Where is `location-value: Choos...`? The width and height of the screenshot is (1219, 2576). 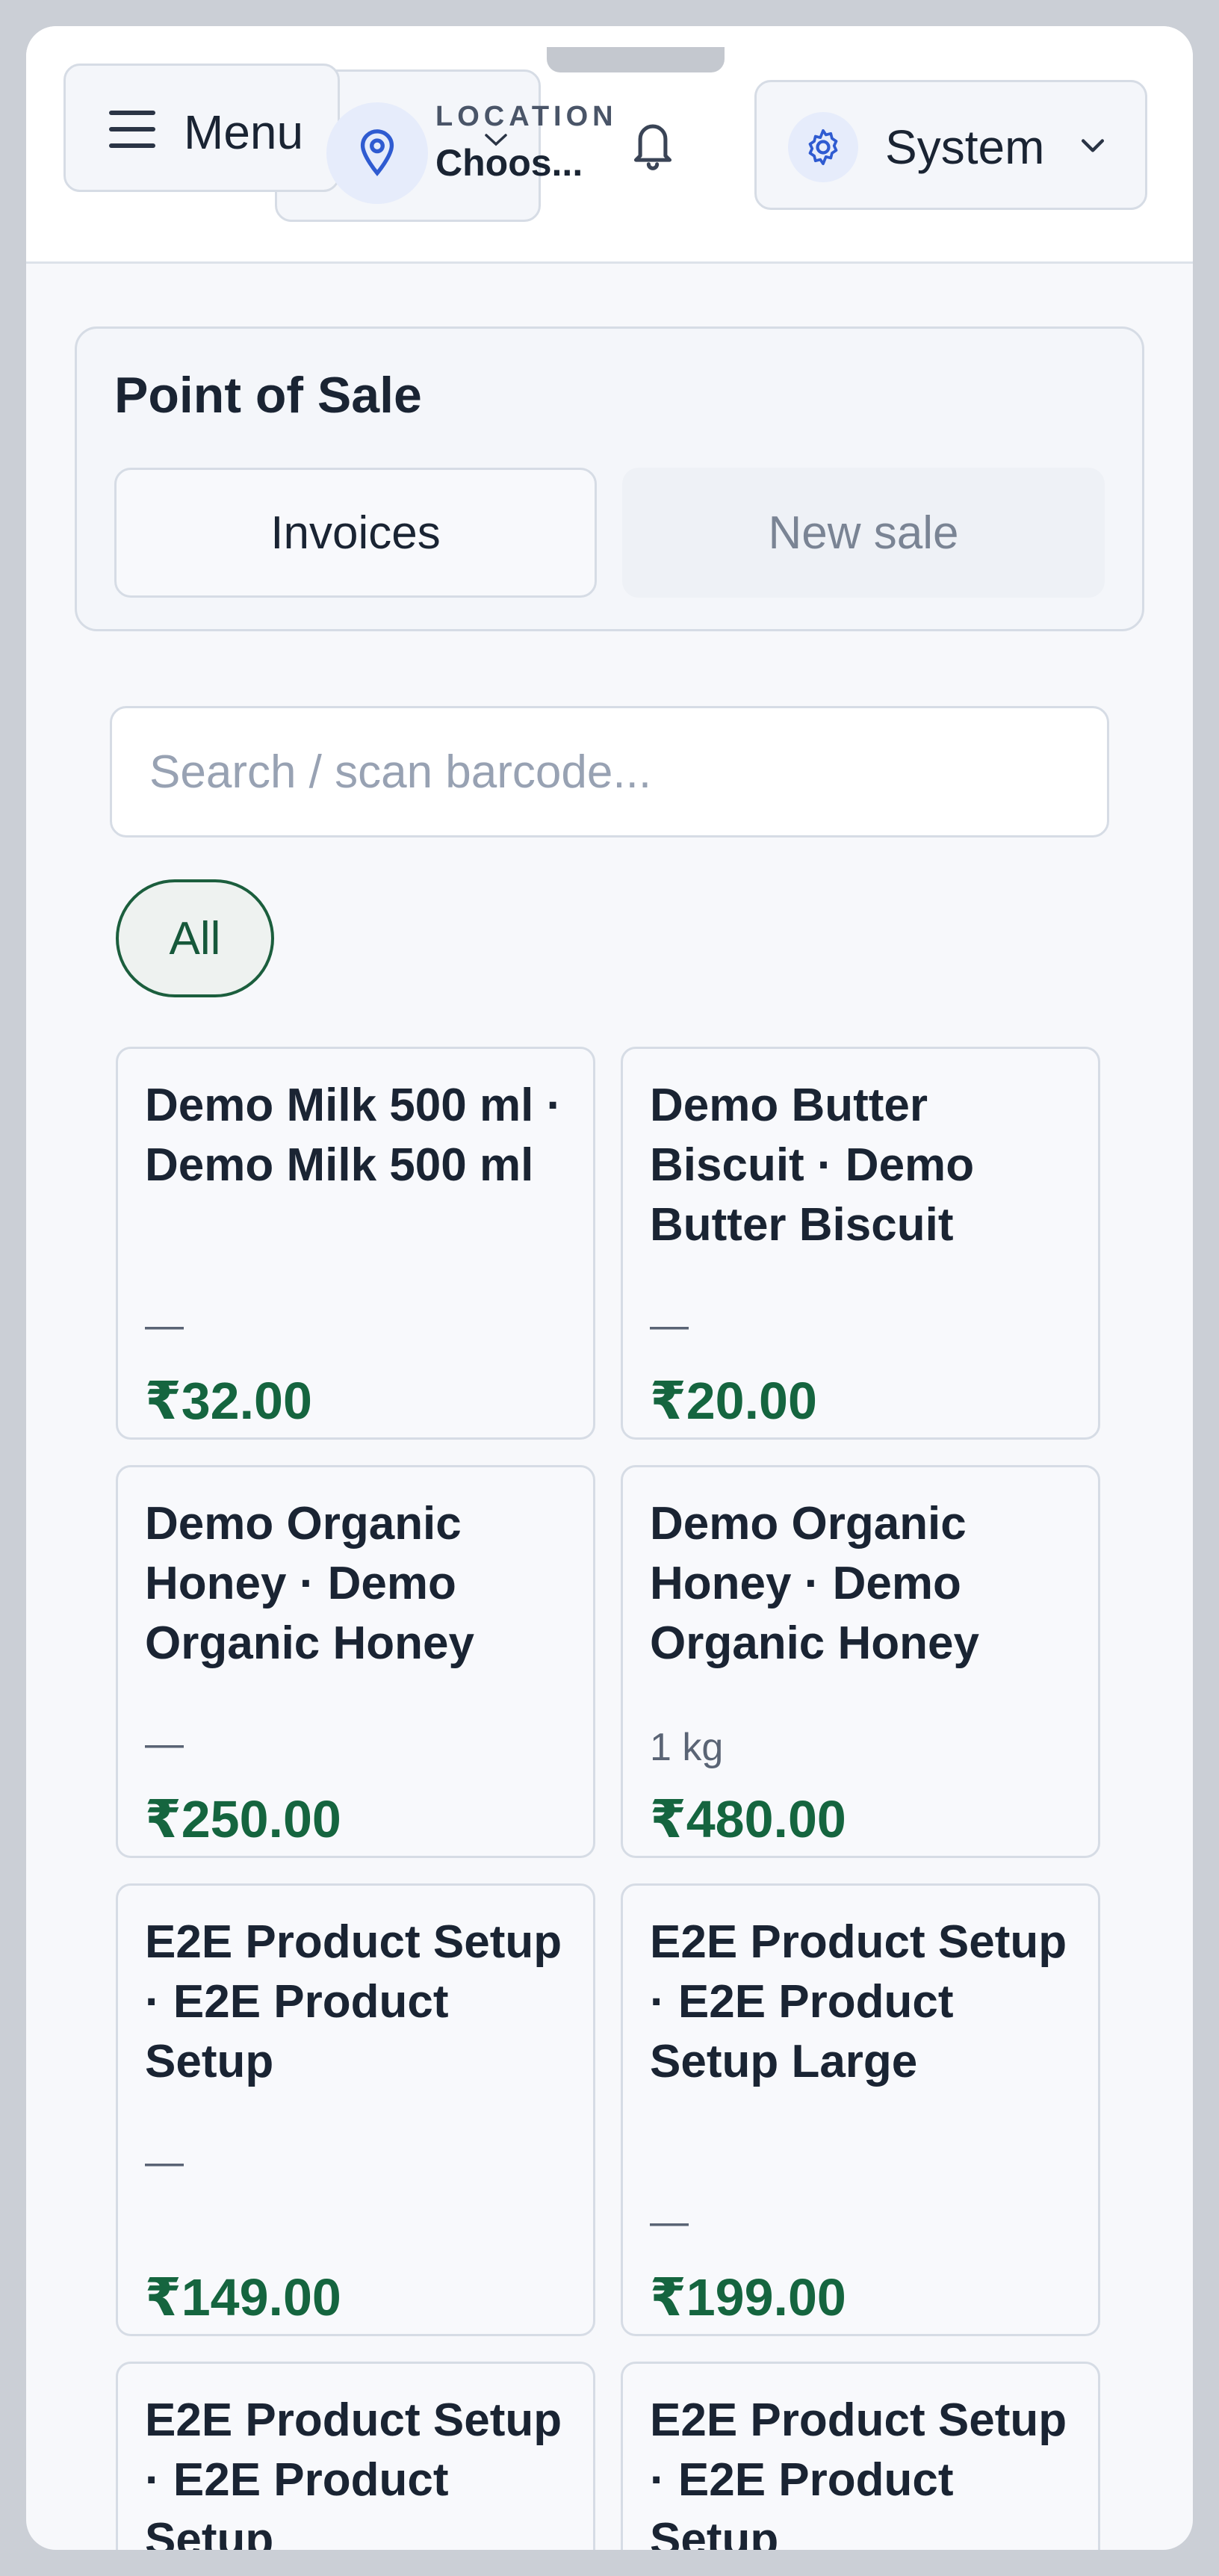
location-value: Choos... is located at coordinates (509, 163).